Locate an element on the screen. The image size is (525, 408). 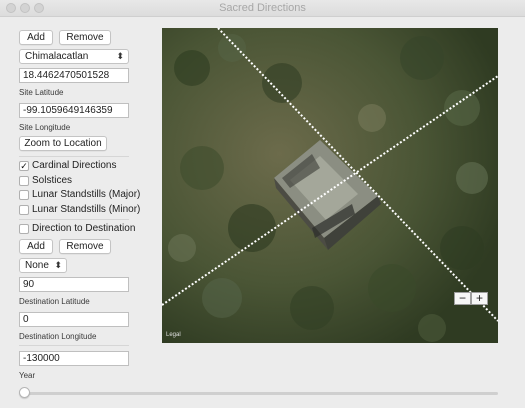
destination-latitude-caption: Destination Latitude is located at coordinates (54, 301).